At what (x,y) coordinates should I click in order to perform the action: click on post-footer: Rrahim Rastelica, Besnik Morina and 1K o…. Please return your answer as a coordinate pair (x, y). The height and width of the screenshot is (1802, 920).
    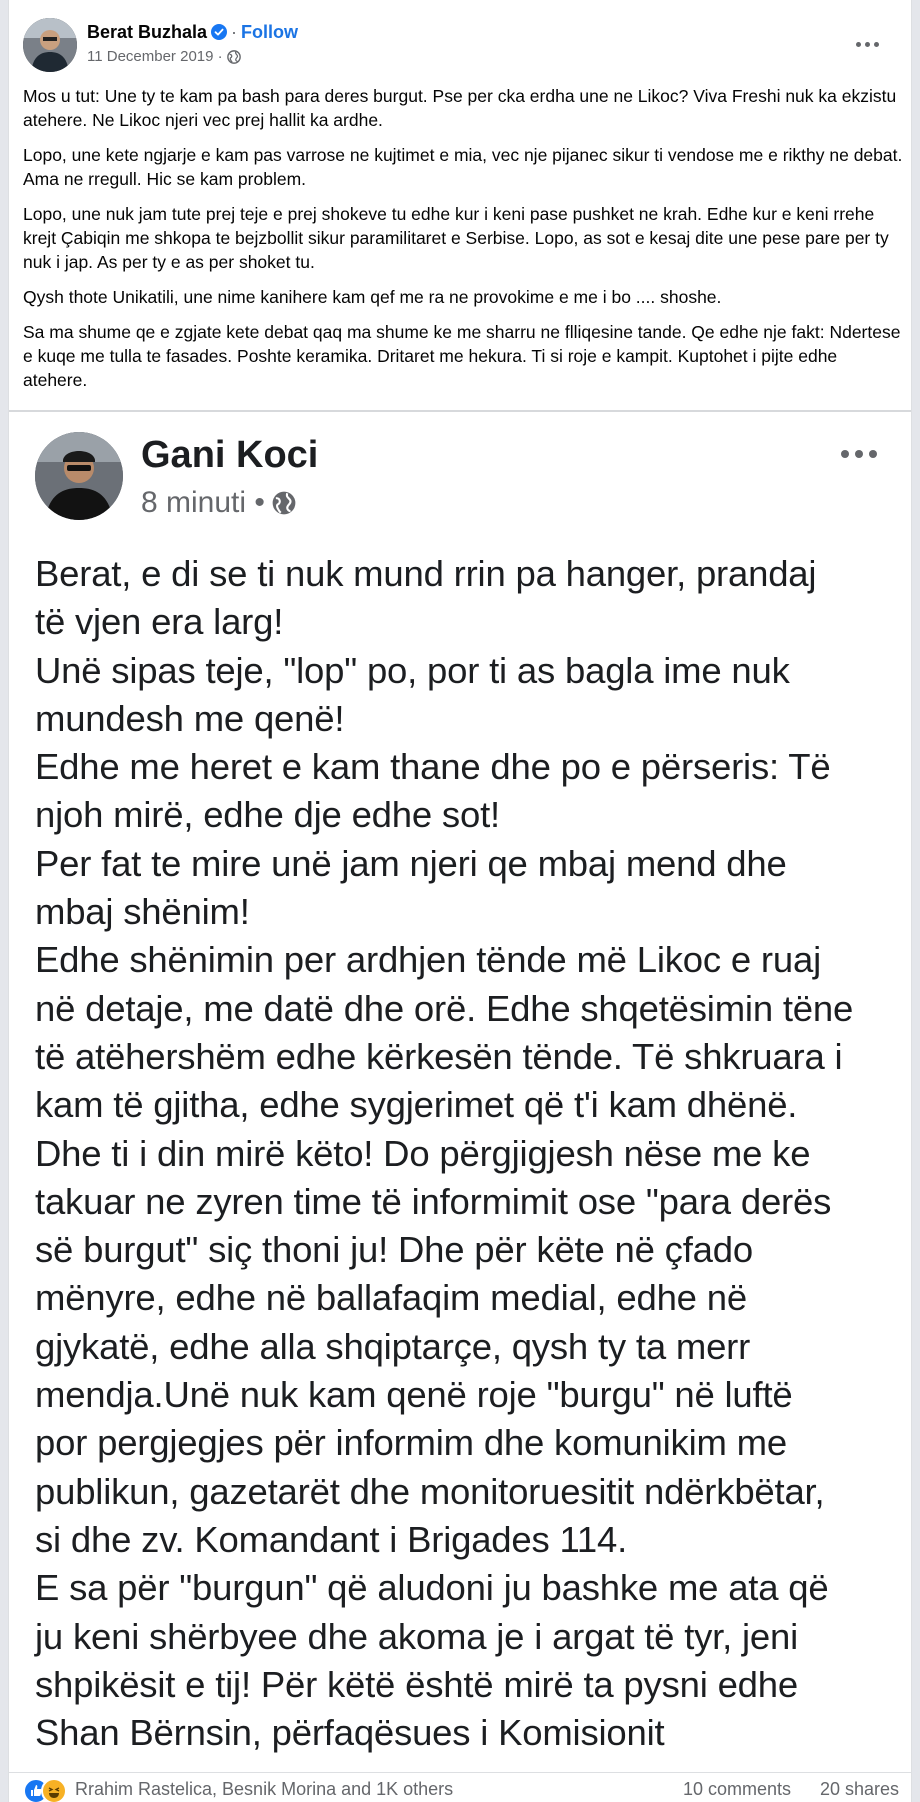
    Looking at the image, I should click on (460, 1787).